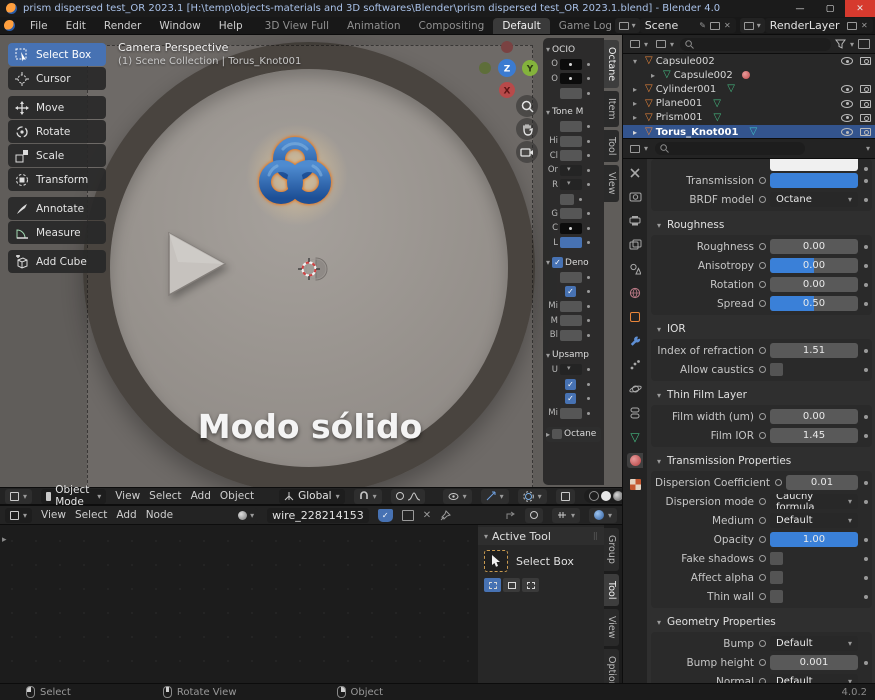 The width and height of the screenshot is (875, 700). Describe the element at coordinates (611, 549) in the screenshot. I see `tab-group: Group` at that location.